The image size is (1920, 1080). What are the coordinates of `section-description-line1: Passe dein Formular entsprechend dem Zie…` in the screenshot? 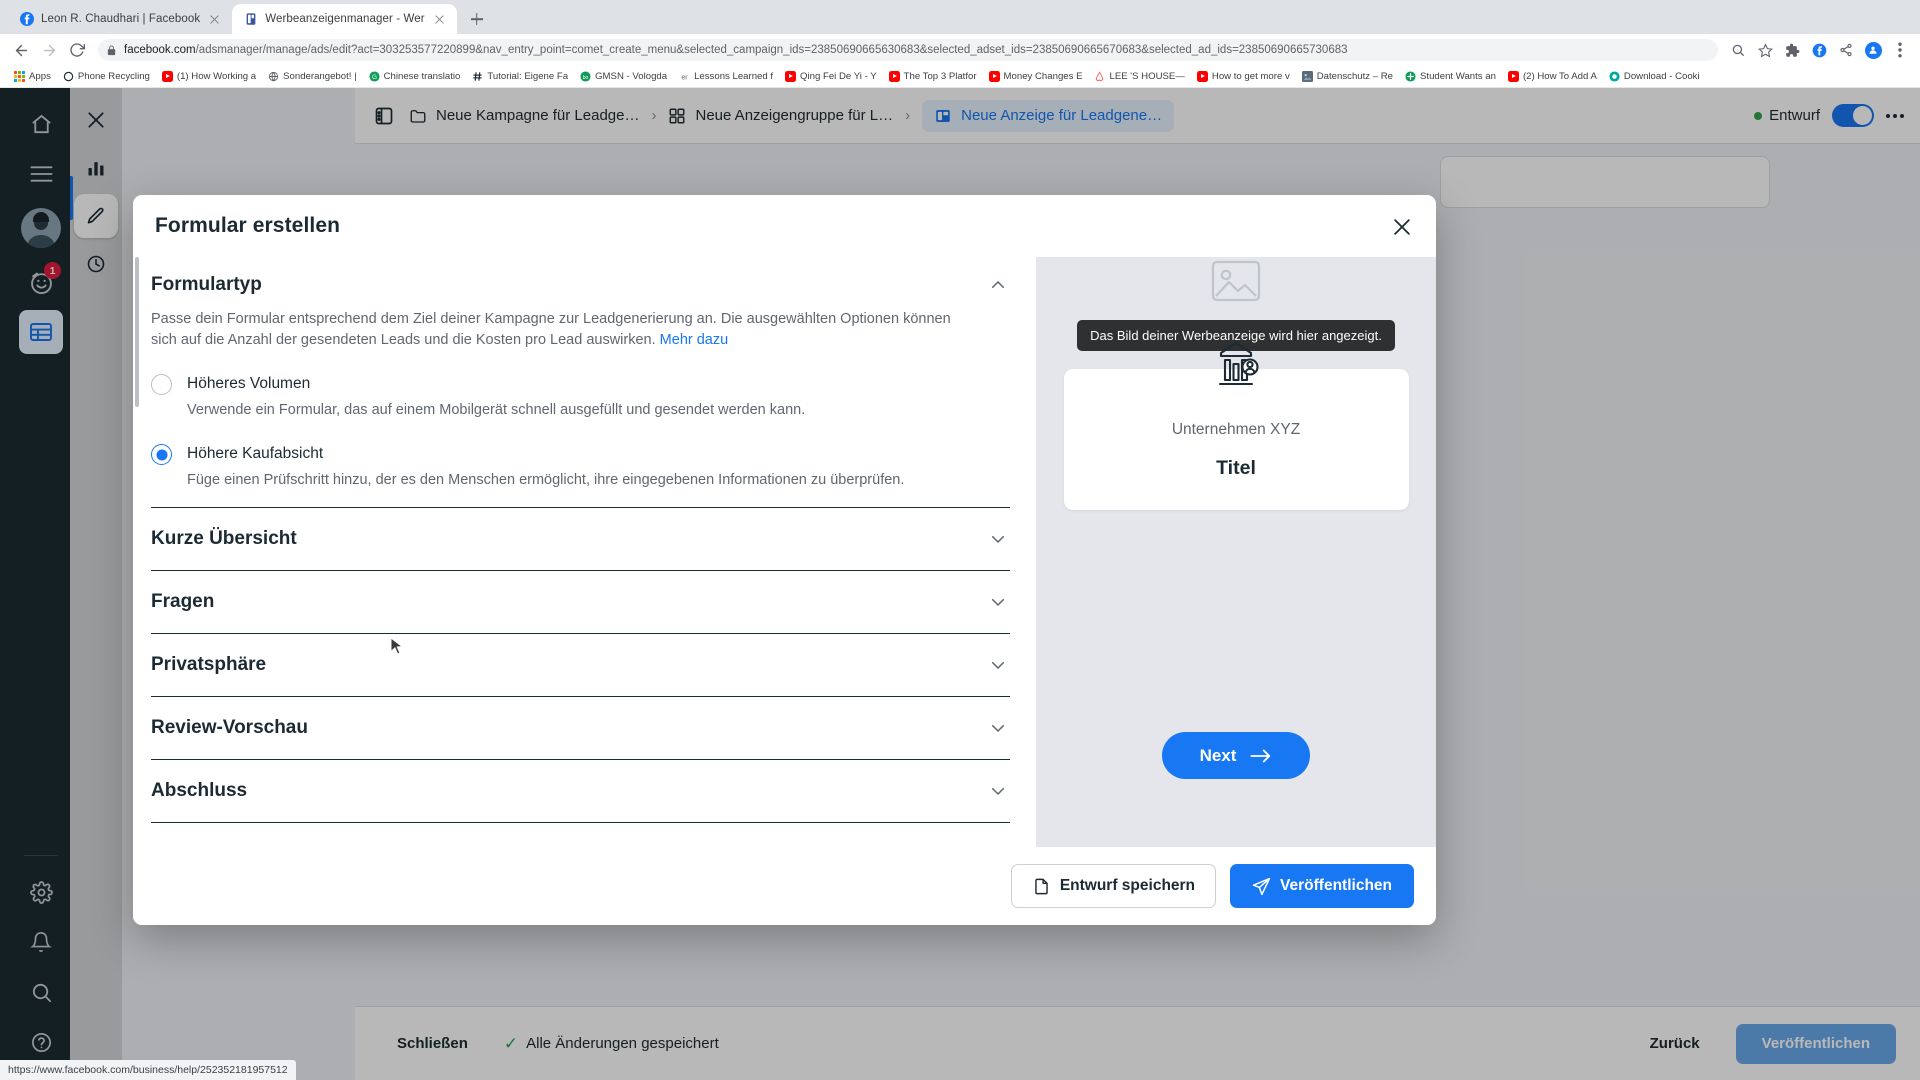 It's located at (525, 319).